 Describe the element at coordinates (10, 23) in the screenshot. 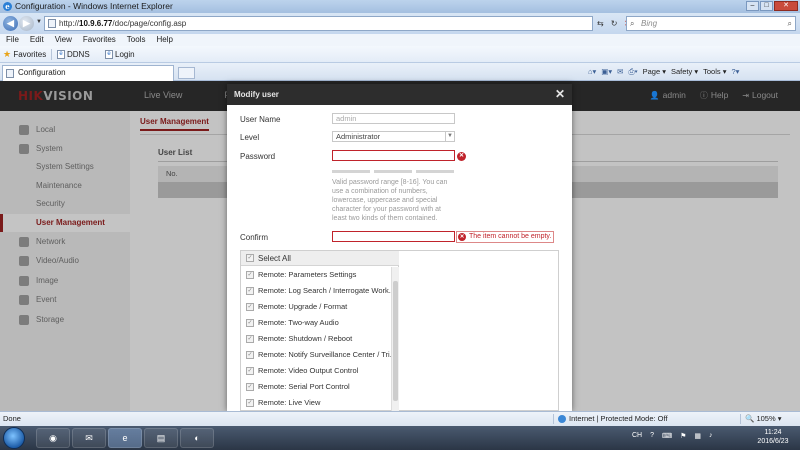

I see `back-button: ◀` at that location.